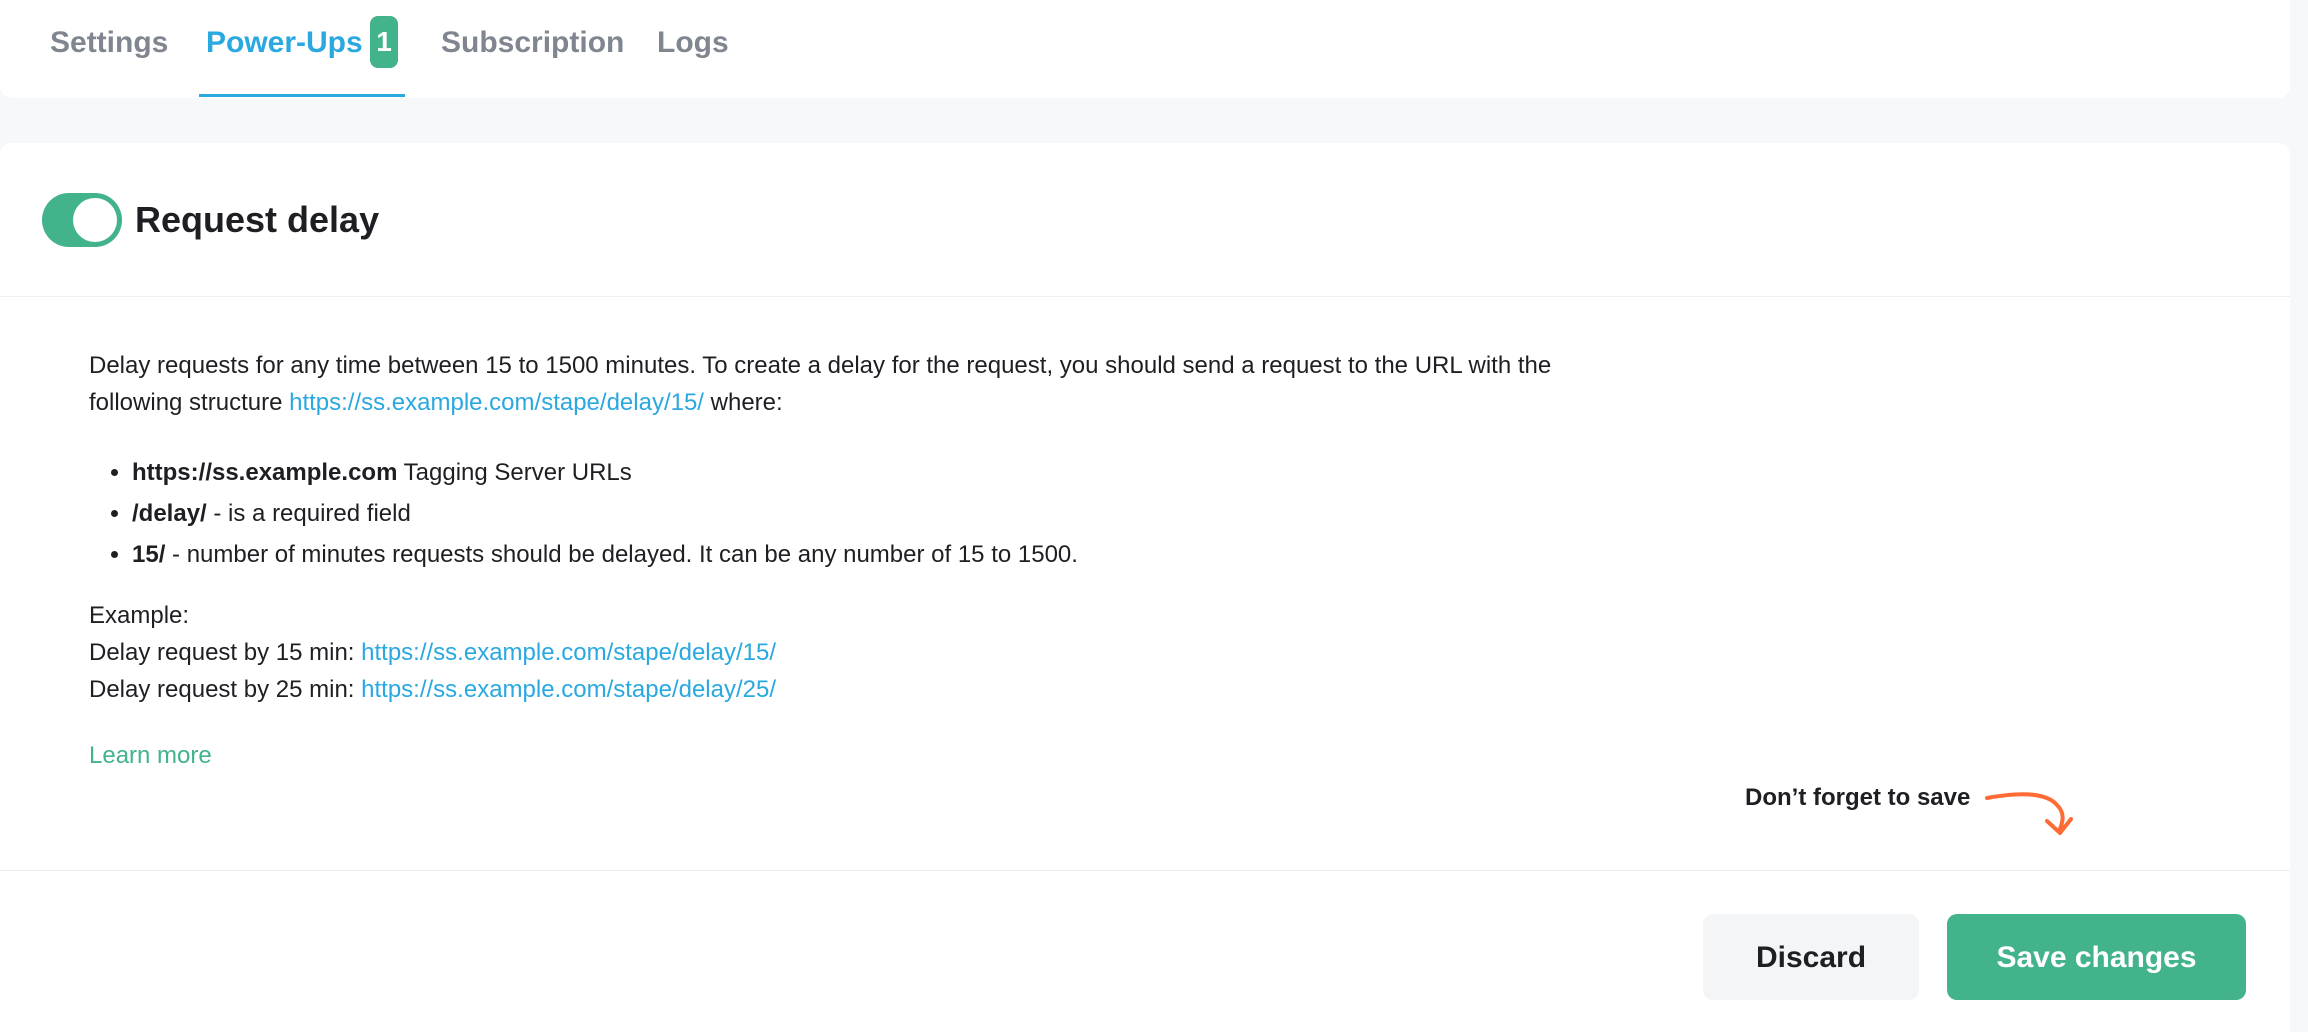 The width and height of the screenshot is (2308, 1032). Describe the element at coordinates (225, 689) in the screenshot. I see `example-label: Delay request by 25 min:` at that location.